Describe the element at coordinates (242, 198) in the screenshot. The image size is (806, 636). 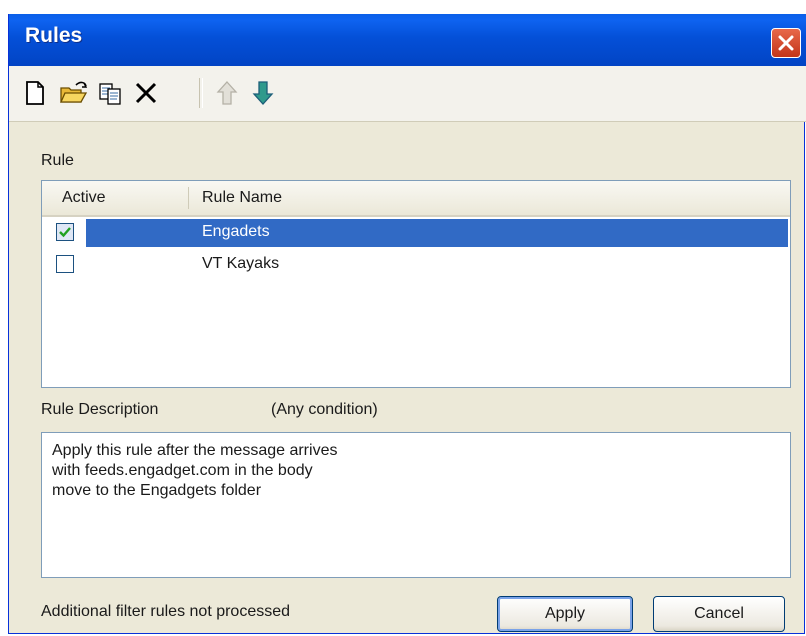
I see `column-header-rule-name: Rule Name` at that location.